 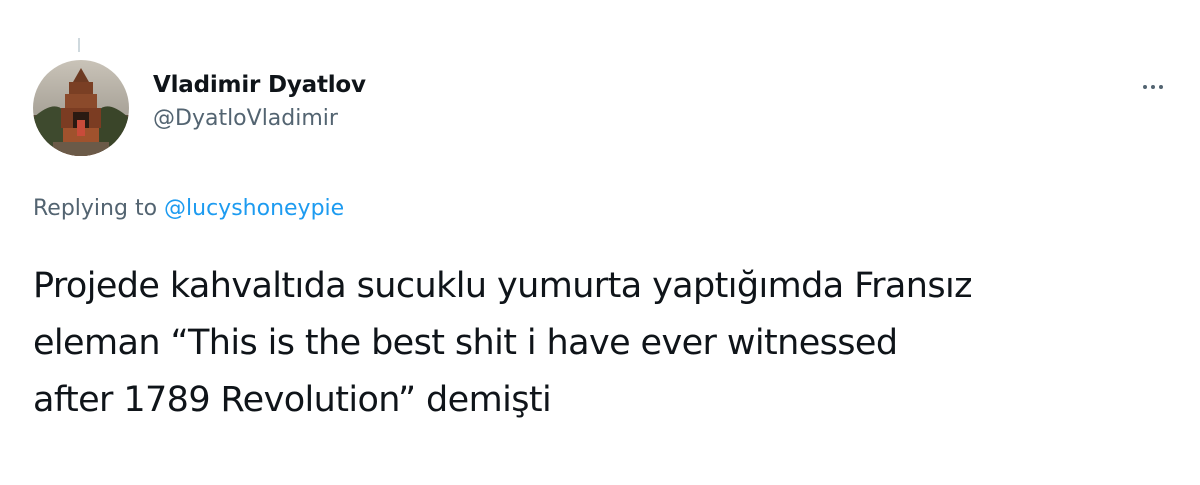 What do you see at coordinates (254, 208) in the screenshot?
I see `replying-to-mention-link: @lucyshoneypie` at bounding box center [254, 208].